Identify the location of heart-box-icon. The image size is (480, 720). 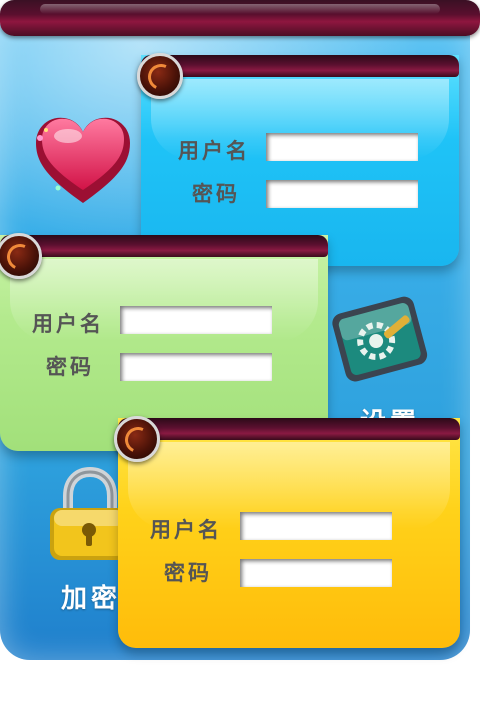
(83, 158).